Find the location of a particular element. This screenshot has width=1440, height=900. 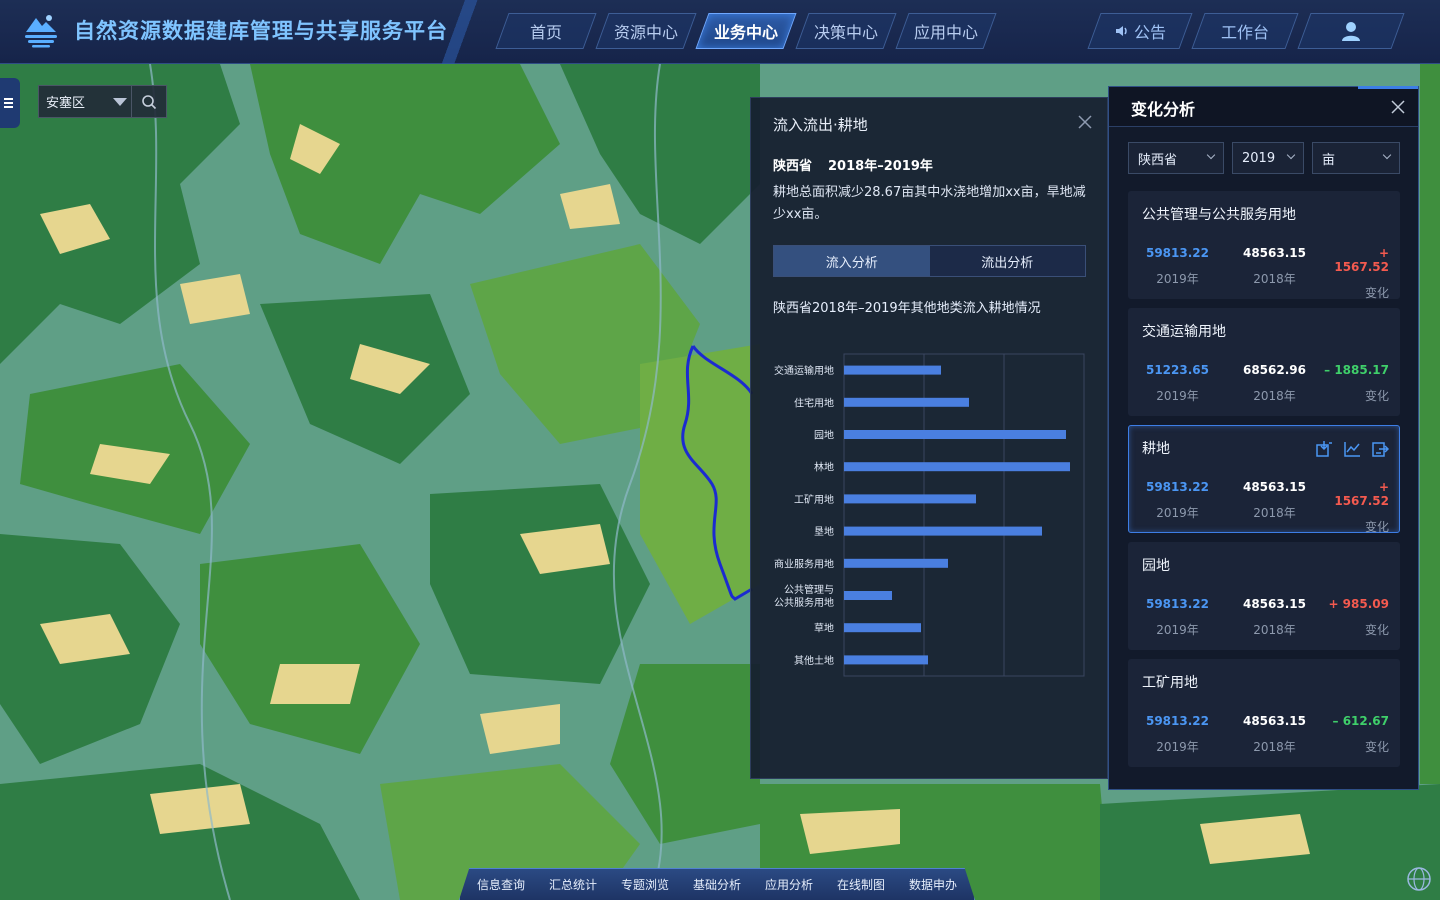

sidebar-toggle is located at coordinates (10, 103).